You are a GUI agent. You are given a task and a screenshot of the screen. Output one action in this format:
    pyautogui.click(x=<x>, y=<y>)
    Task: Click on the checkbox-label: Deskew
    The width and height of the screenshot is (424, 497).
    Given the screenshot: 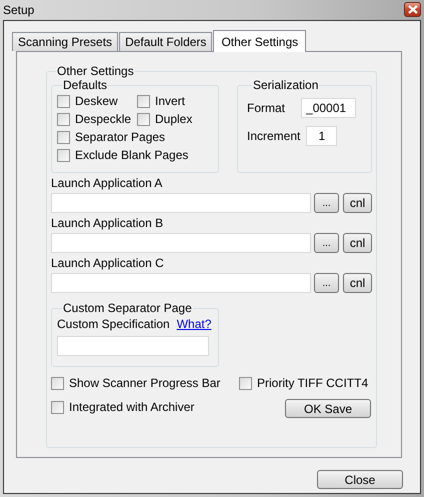 What is the action you would take?
    pyautogui.click(x=96, y=101)
    